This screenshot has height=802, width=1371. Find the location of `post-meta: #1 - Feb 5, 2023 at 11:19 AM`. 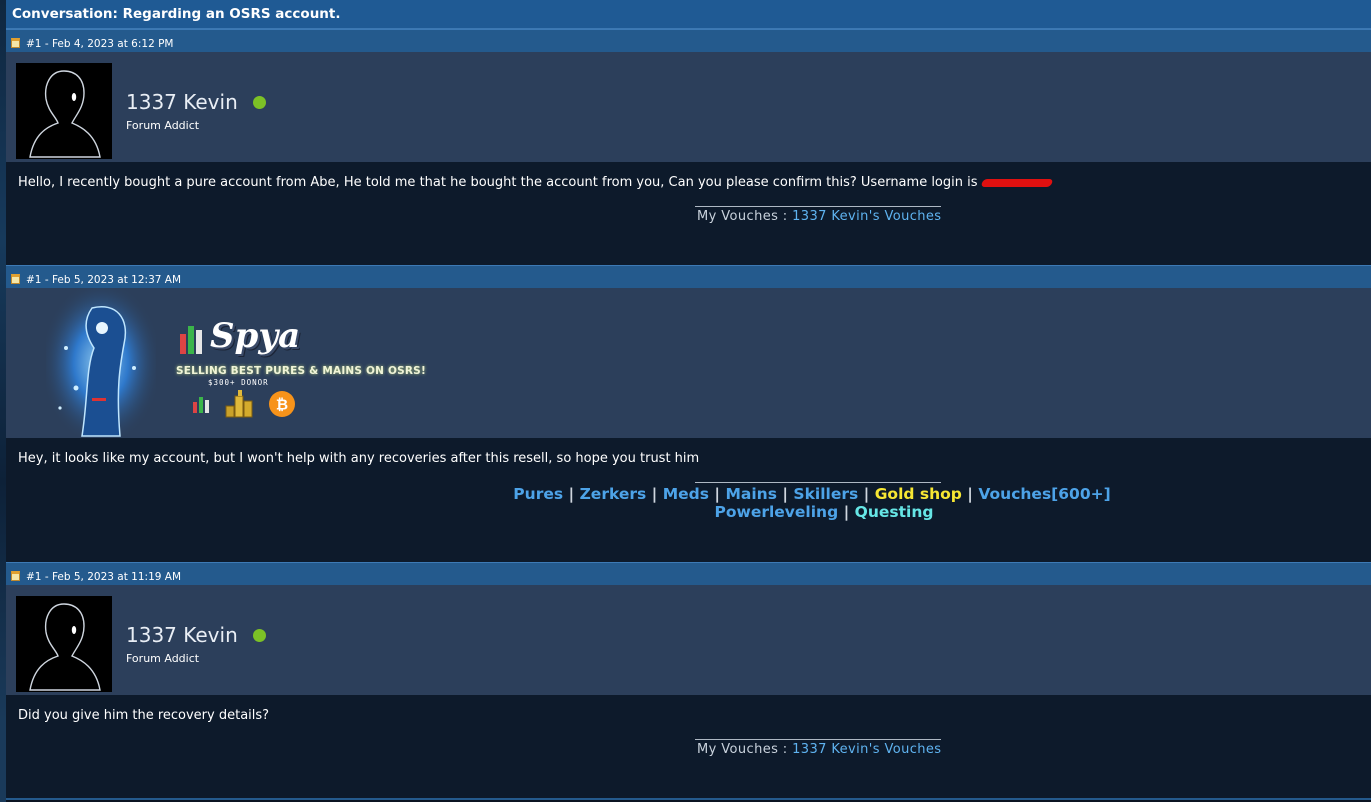

post-meta: #1 - Feb 5, 2023 at 11:19 AM is located at coordinates (103, 577).